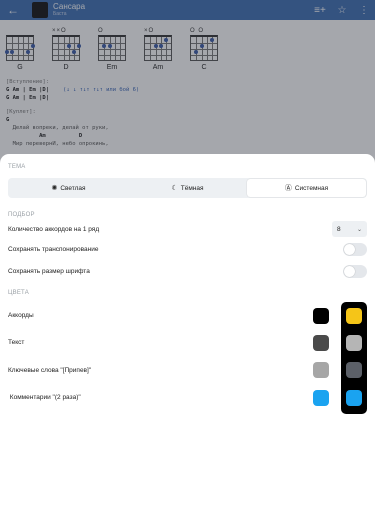 This screenshot has height=512, width=375. I want to click on chords-per-row-value: 8, so click(339, 229).